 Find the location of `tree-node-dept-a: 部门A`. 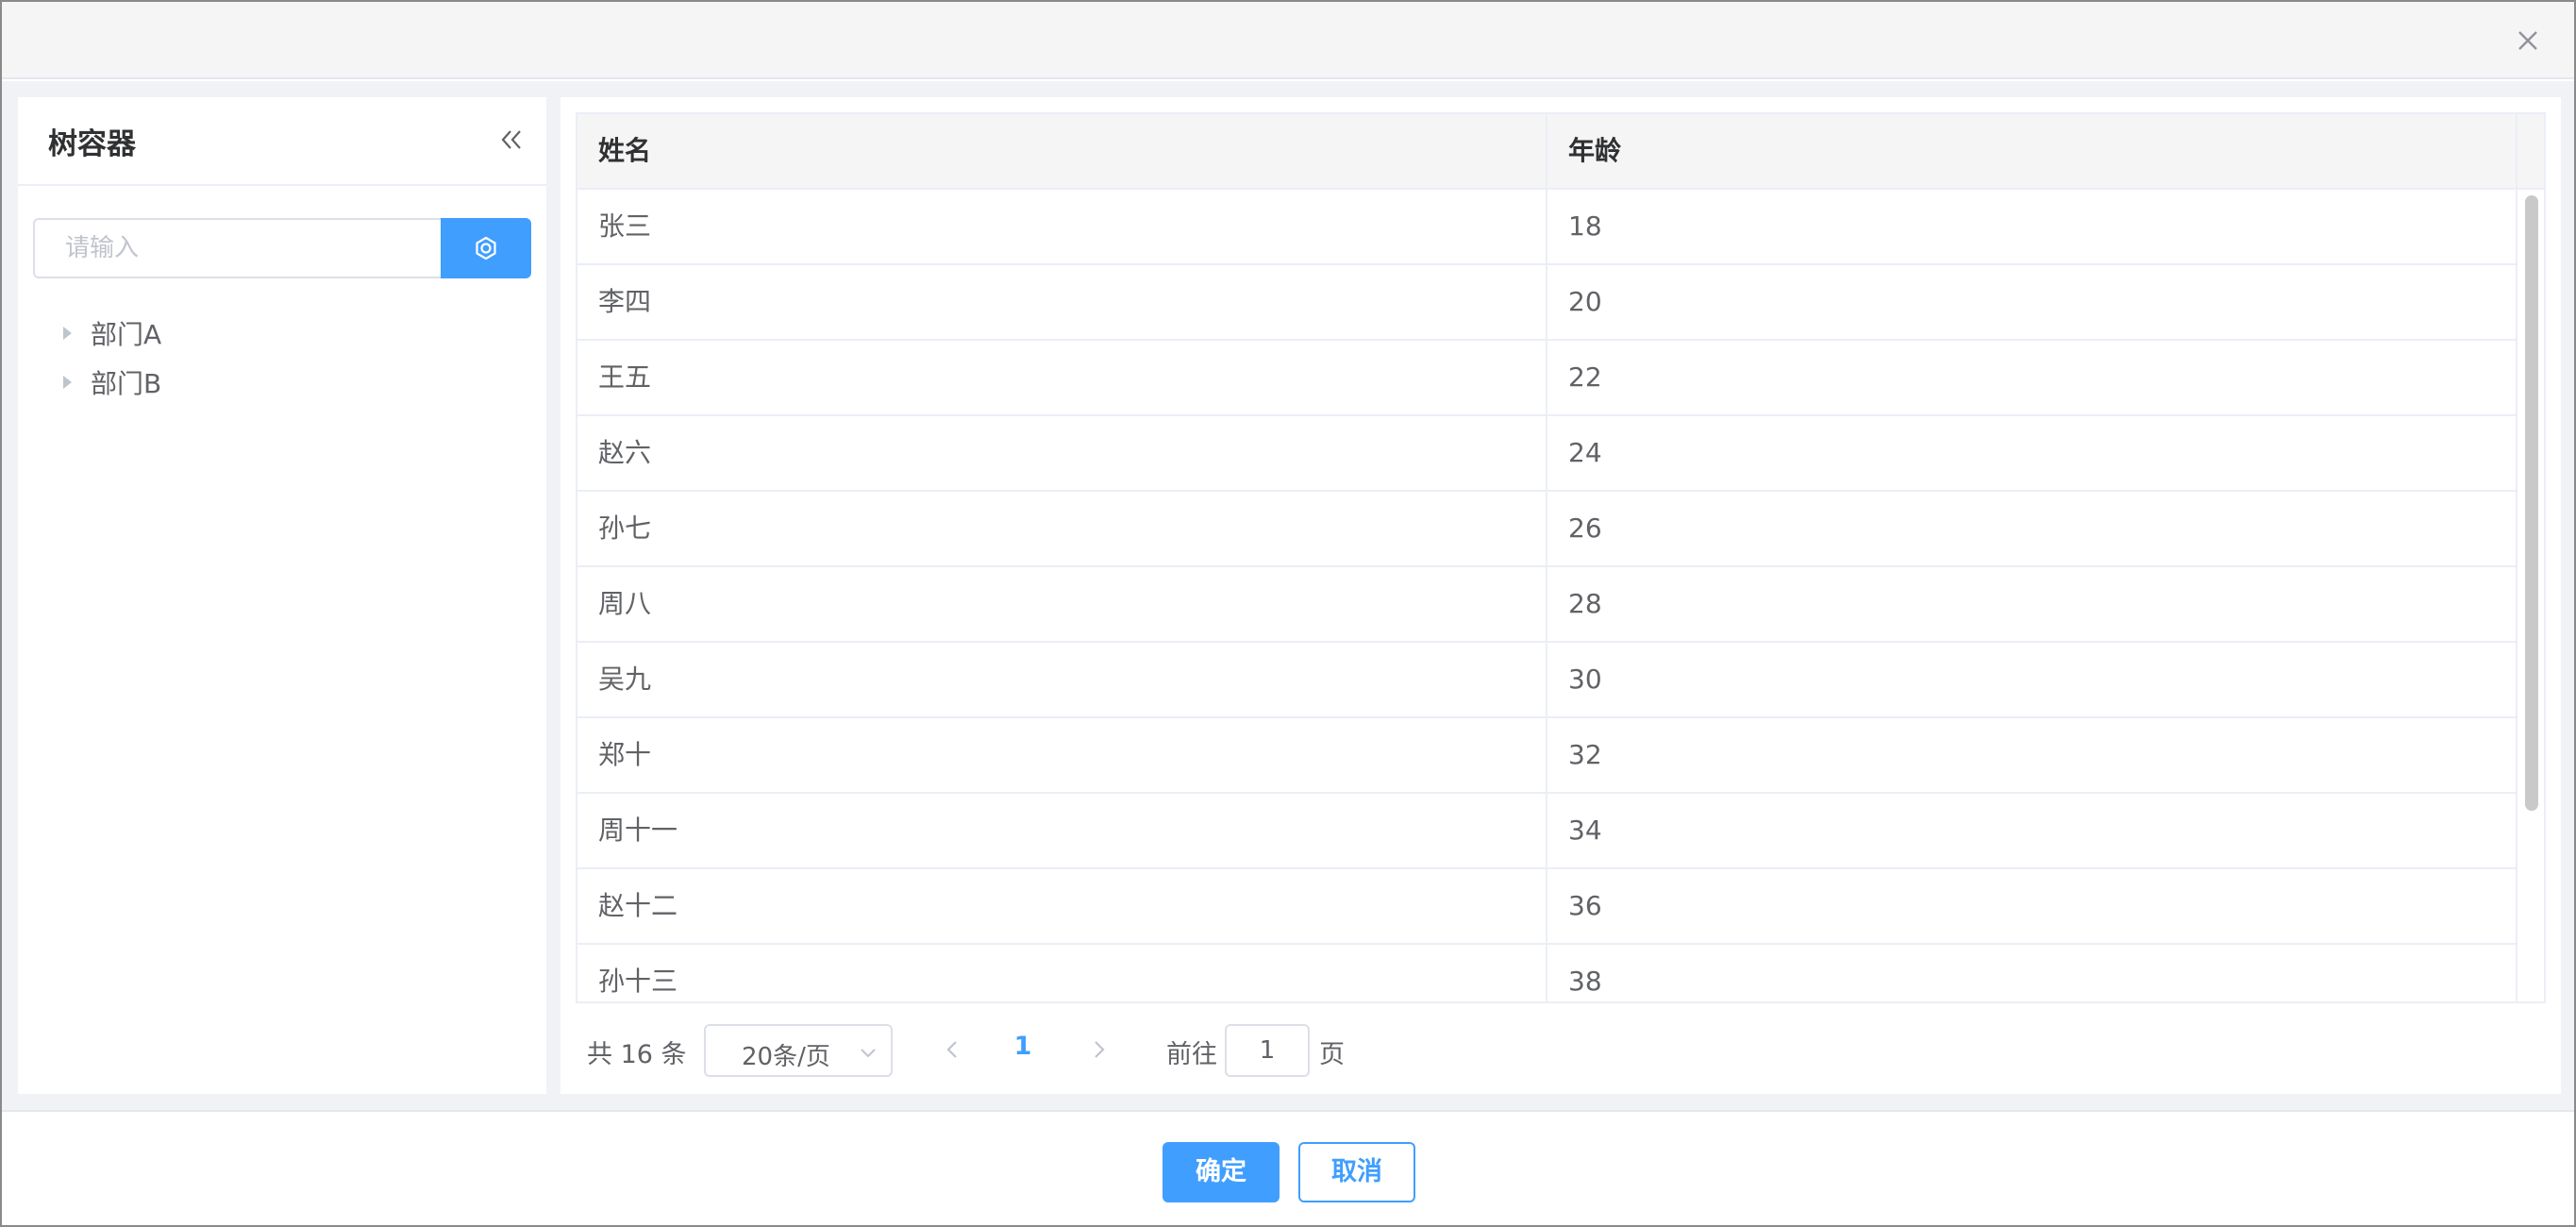

tree-node-dept-a: 部门A is located at coordinates (104, 333).